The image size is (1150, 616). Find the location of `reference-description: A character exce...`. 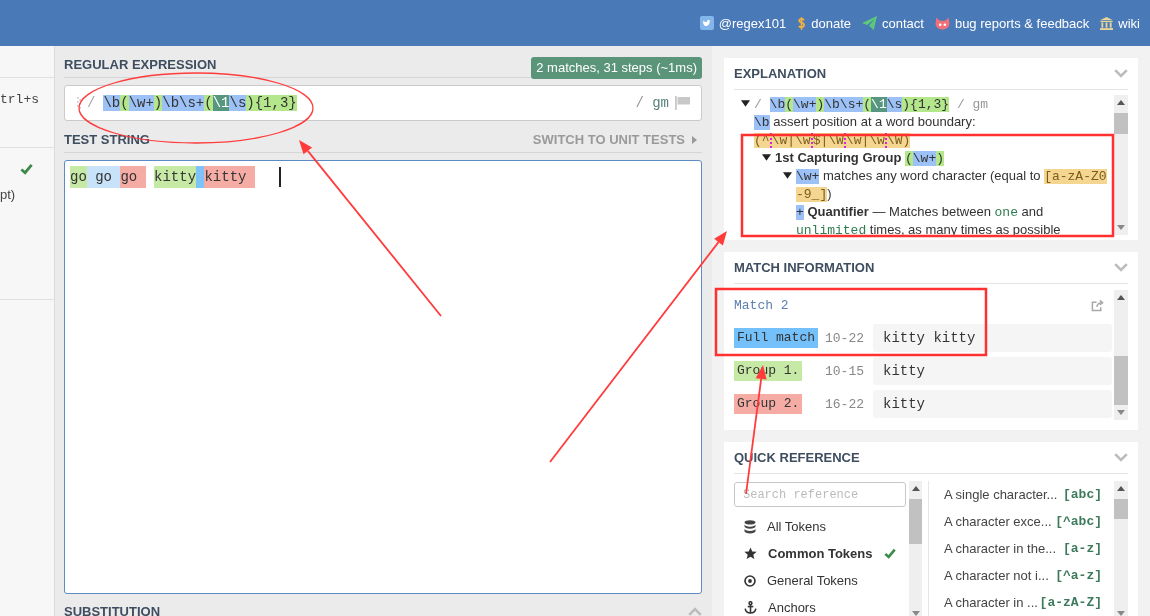

reference-description: A character exce... is located at coordinates (998, 521).